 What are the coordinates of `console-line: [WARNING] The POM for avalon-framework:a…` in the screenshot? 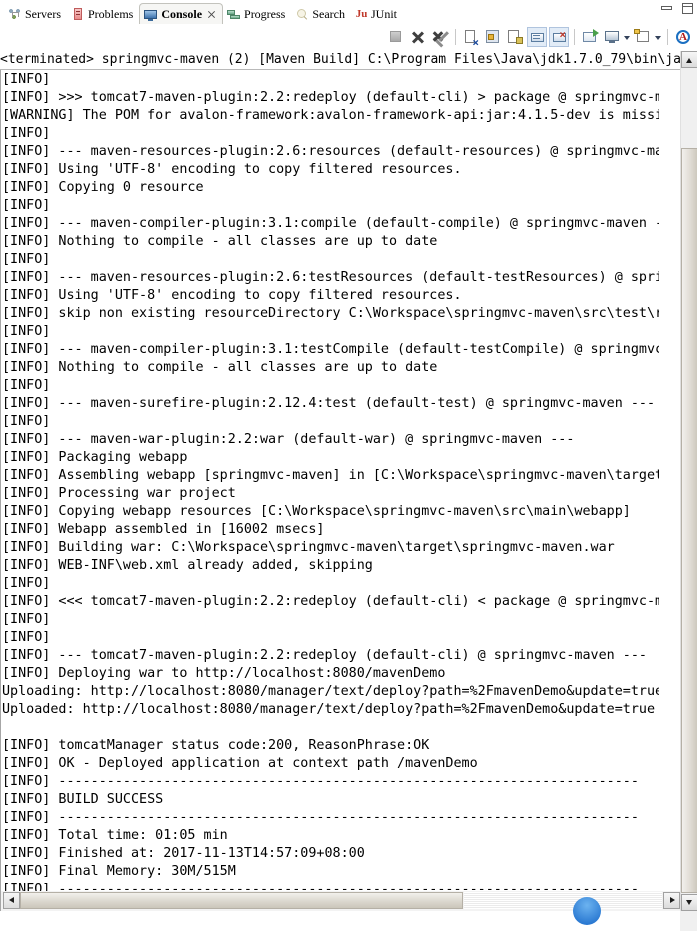 It's located at (330, 115).